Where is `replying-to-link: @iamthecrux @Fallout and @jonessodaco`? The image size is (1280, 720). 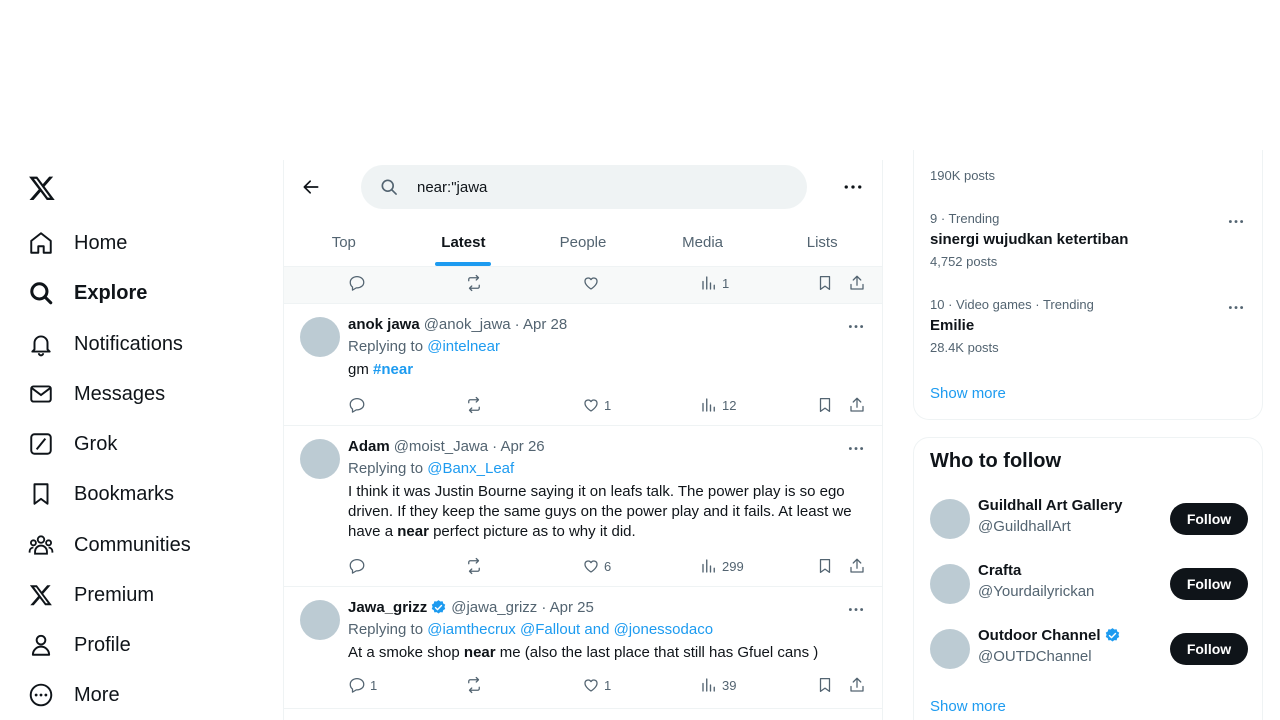
replying-to-link: @iamthecrux @Fallout and @jonessodaco is located at coordinates (570, 629).